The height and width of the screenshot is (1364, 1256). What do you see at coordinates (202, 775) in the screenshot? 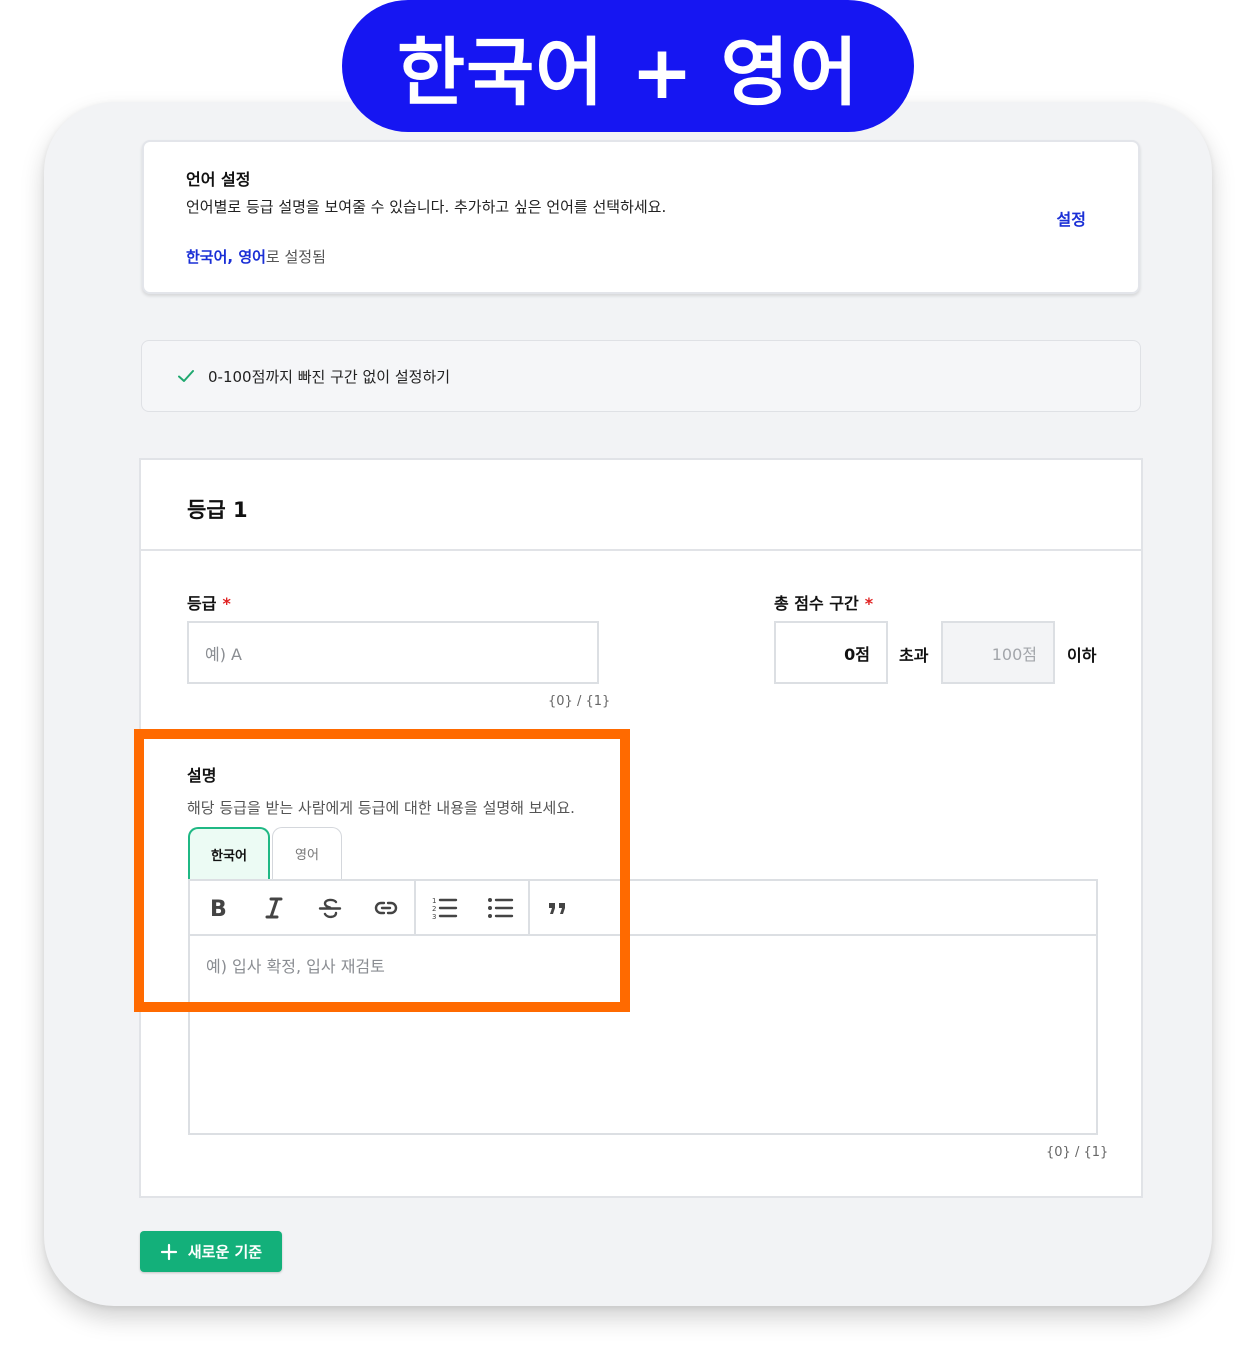
I see `description-label: 설명` at bounding box center [202, 775].